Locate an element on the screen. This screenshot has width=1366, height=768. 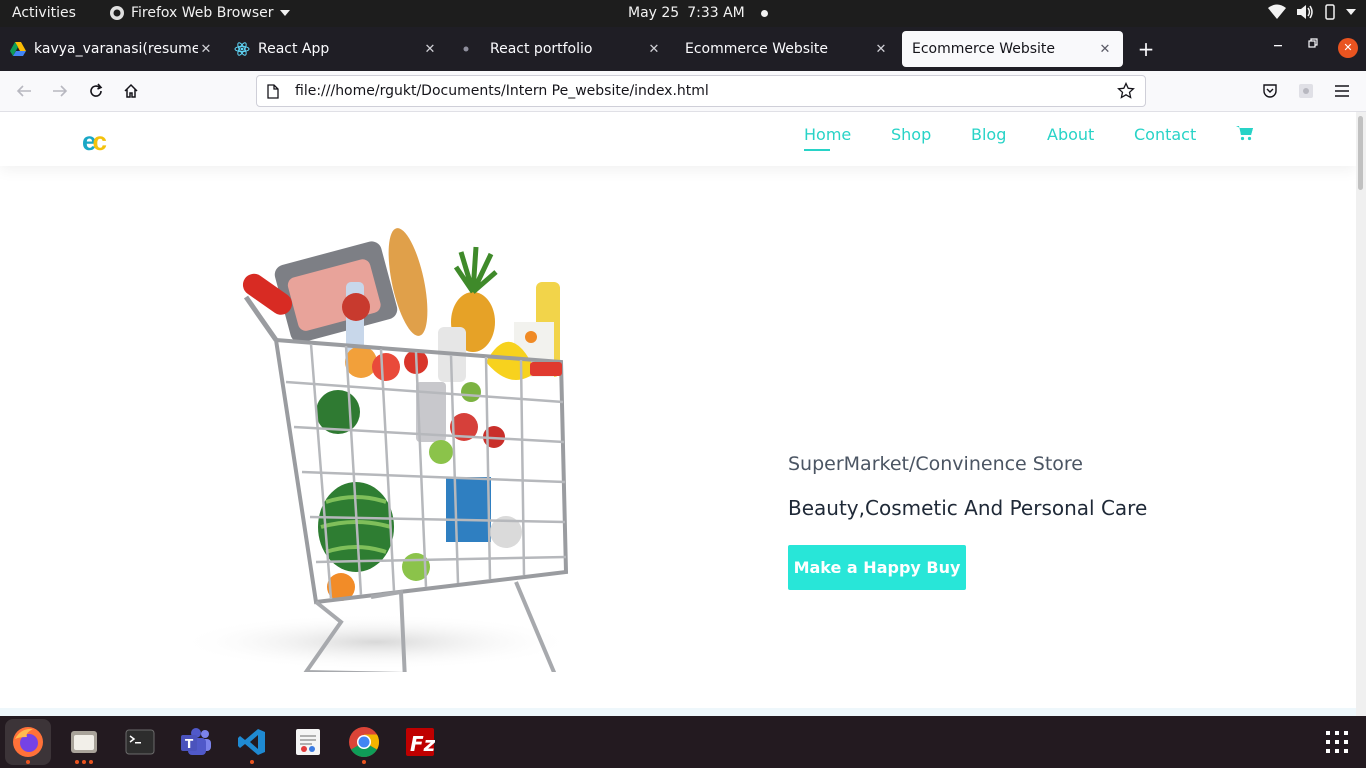
dot-icon is located at coordinates (466, 49).